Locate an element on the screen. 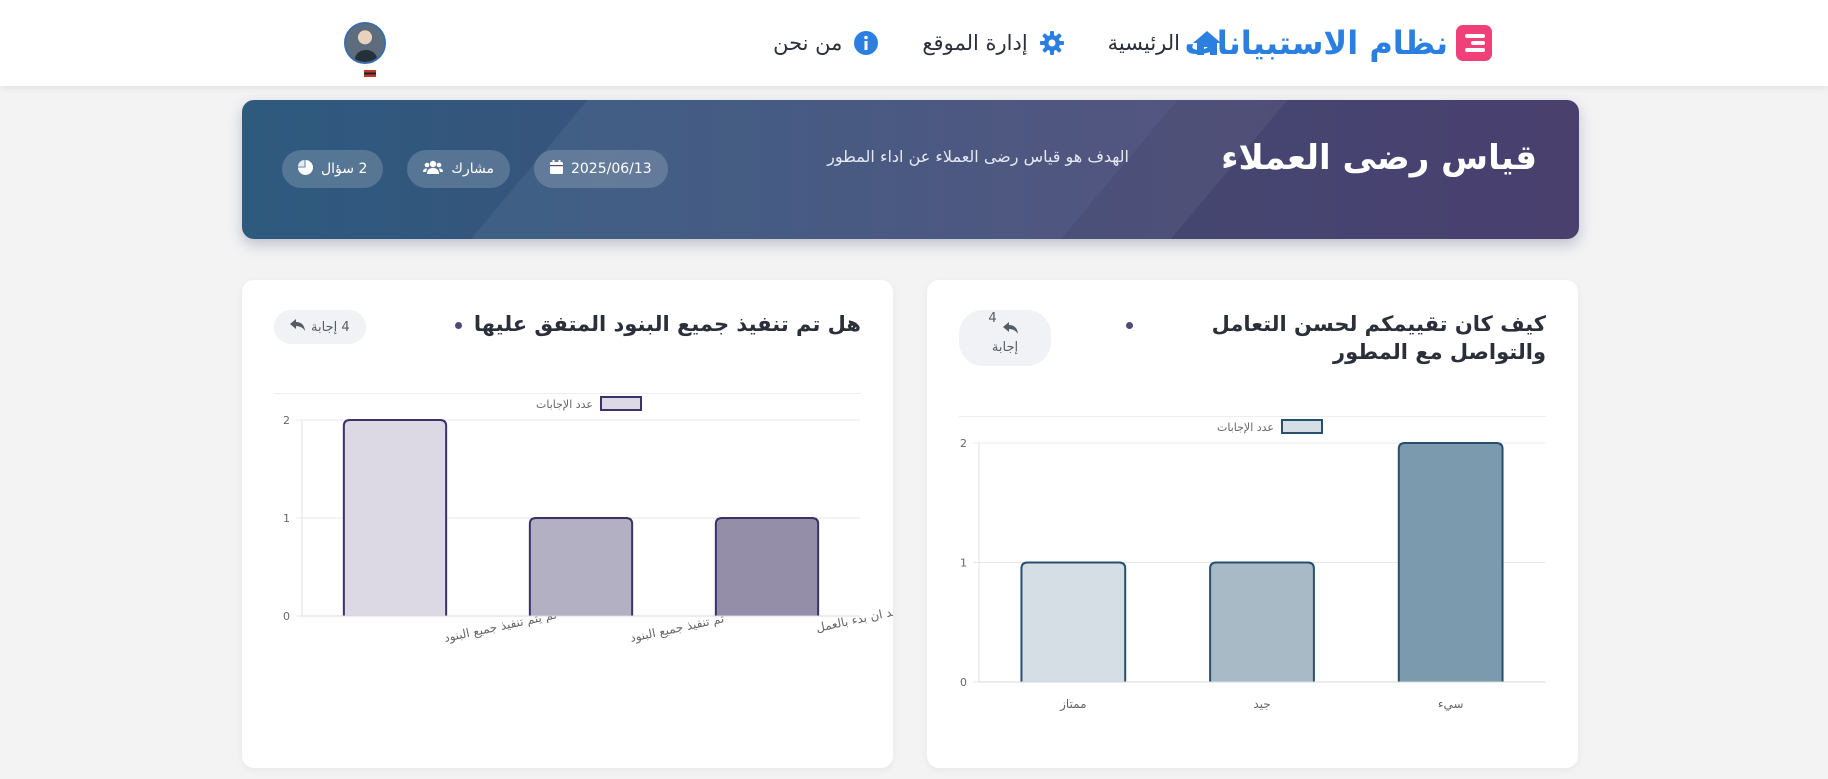 This screenshot has width=1828, height=779. nav-item-about: من نحن is located at coordinates (826, 43).